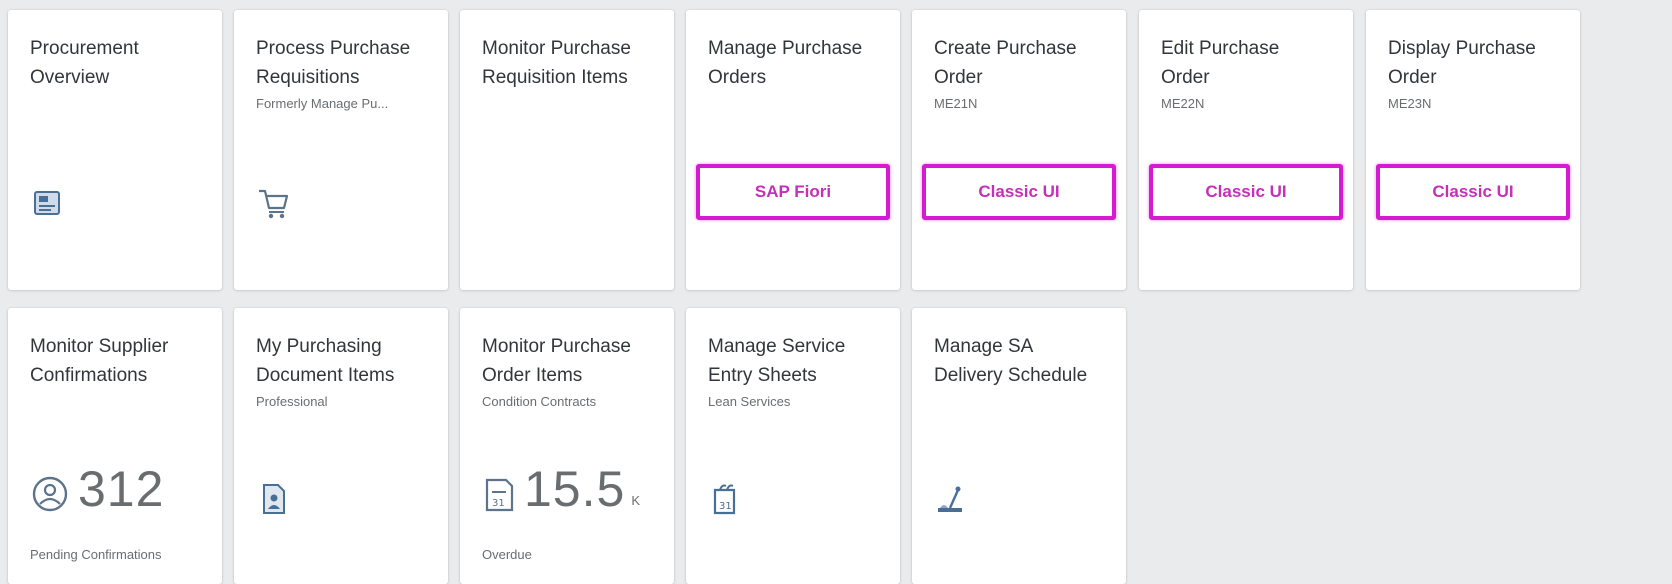 This screenshot has width=1672, height=584. Describe the element at coordinates (556, 63) in the screenshot. I see `tile-title: Monitor Purchase Requisition Items` at that location.